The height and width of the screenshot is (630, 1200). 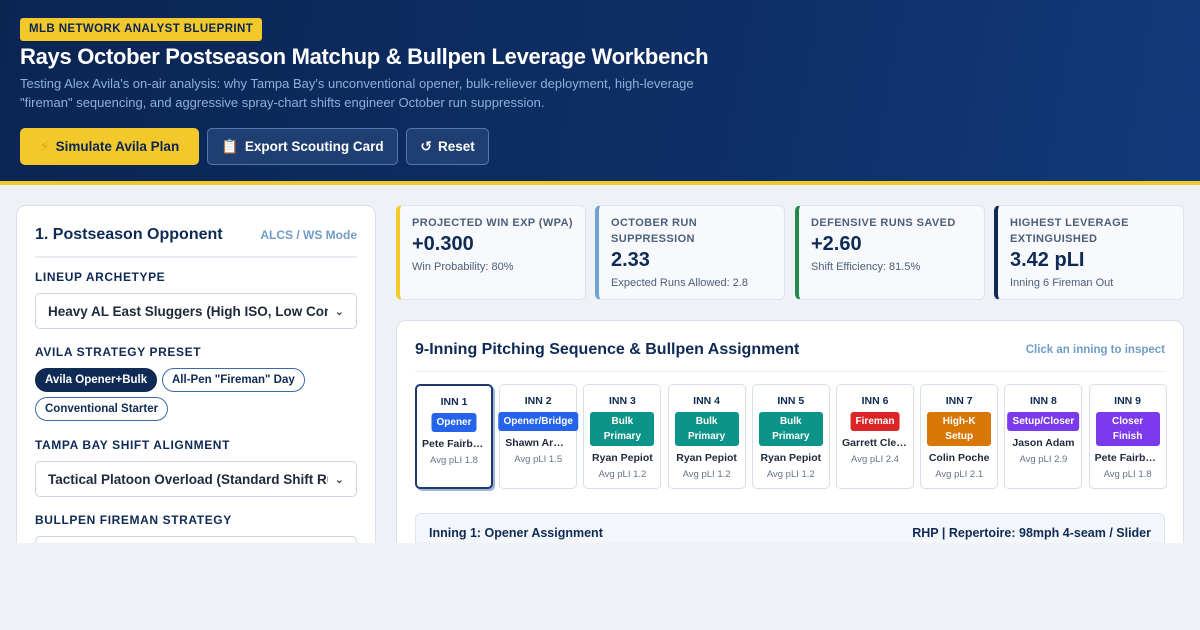 I want to click on inning-card-5: INN 5 Bulk Primary Ryan Pepiot Avg pLI 1.2, so click(x=790, y=436).